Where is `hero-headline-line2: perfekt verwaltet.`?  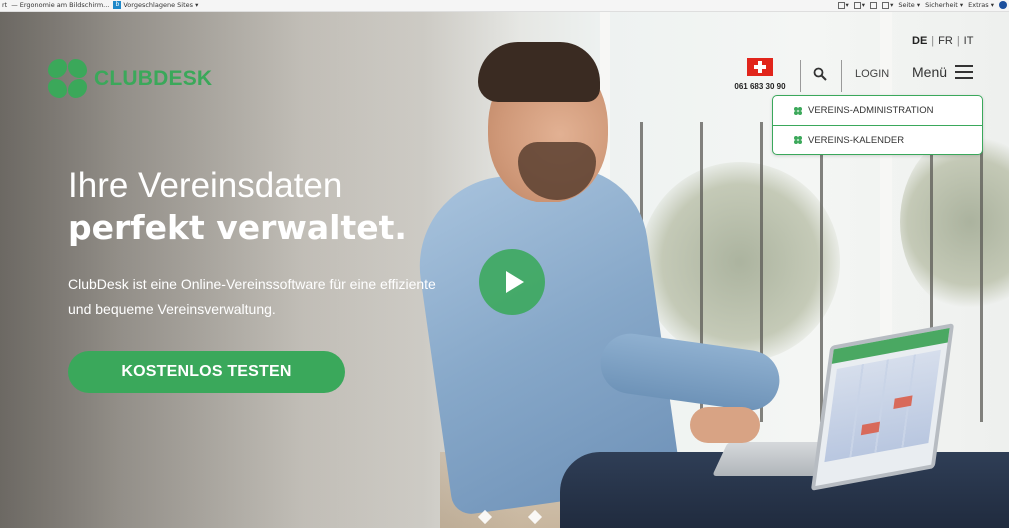
hero-headline-line2: perfekt verwaltet. is located at coordinates (237, 227).